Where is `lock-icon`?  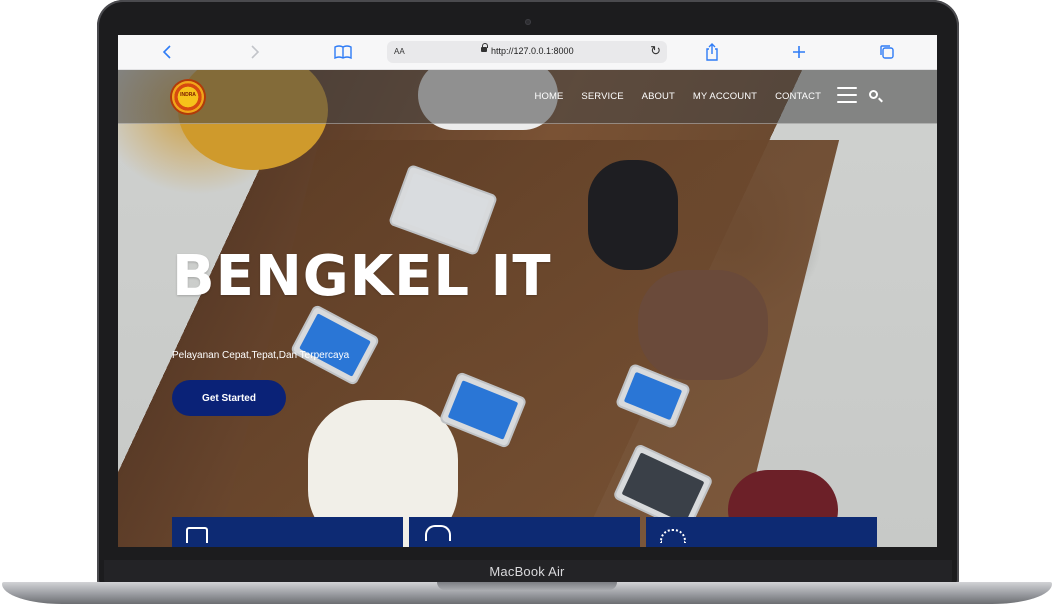 lock-icon is located at coordinates (484, 47).